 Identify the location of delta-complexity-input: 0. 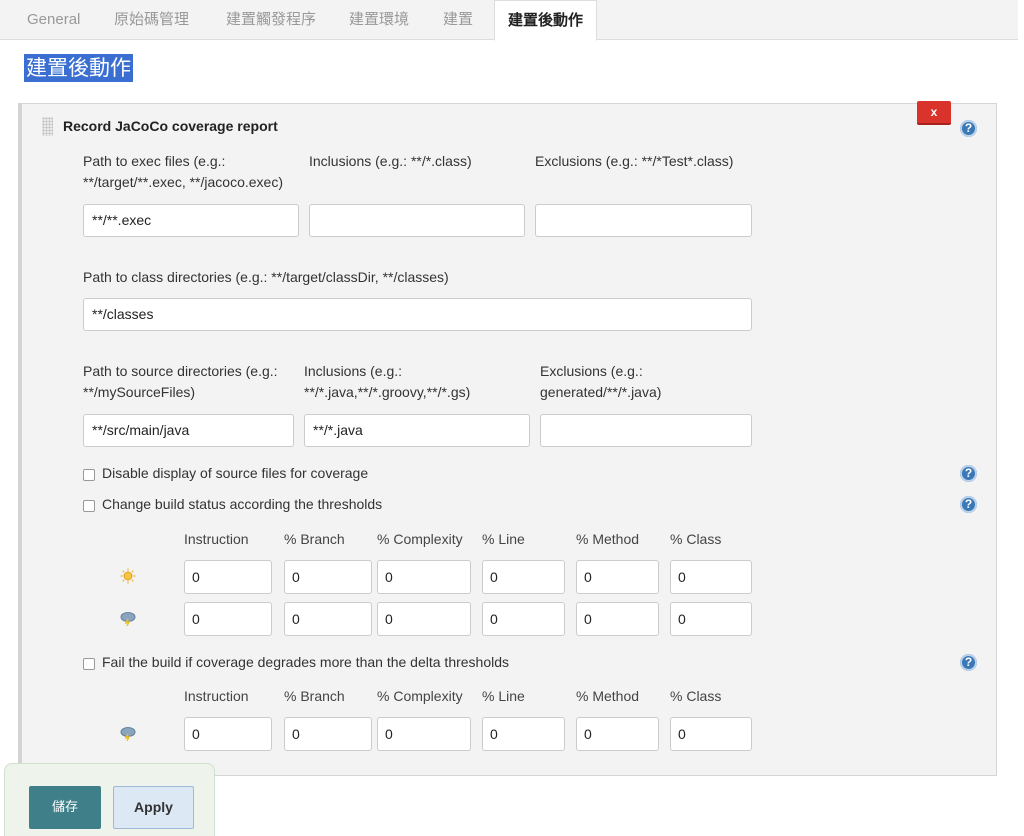
(424, 734).